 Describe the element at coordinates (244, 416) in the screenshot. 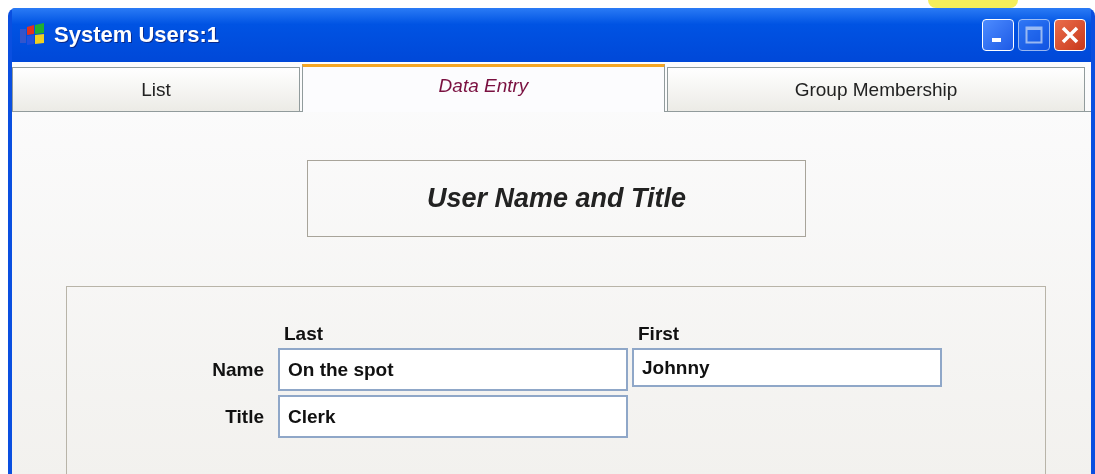

I see `field-label: Title` at that location.